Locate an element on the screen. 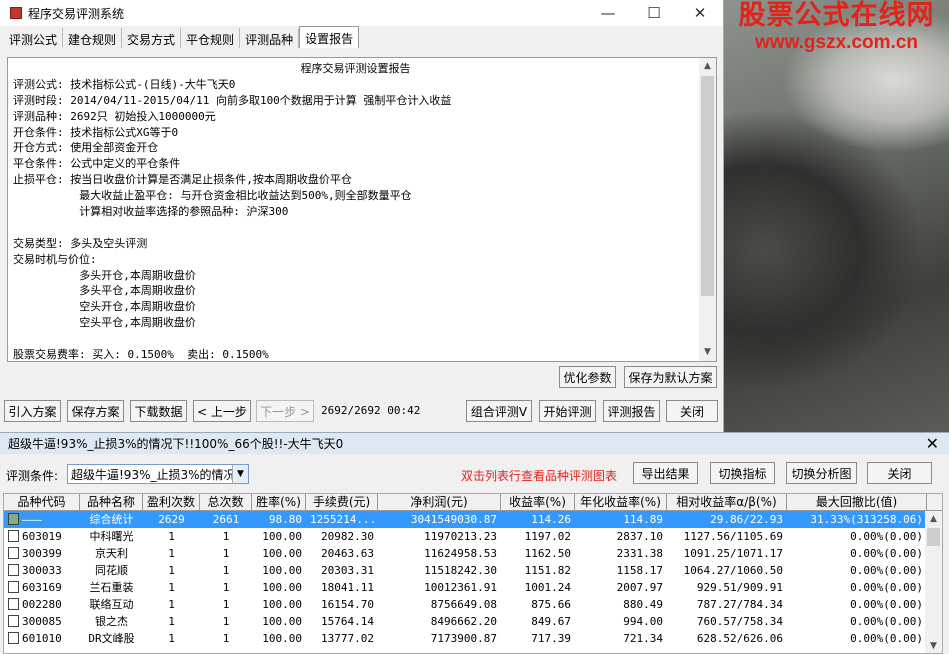  tab-trade-mode: 交易方式 is located at coordinates (152, 38).